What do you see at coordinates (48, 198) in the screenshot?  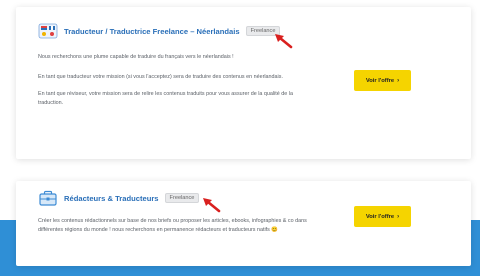 I see `briefcase-icon` at bounding box center [48, 198].